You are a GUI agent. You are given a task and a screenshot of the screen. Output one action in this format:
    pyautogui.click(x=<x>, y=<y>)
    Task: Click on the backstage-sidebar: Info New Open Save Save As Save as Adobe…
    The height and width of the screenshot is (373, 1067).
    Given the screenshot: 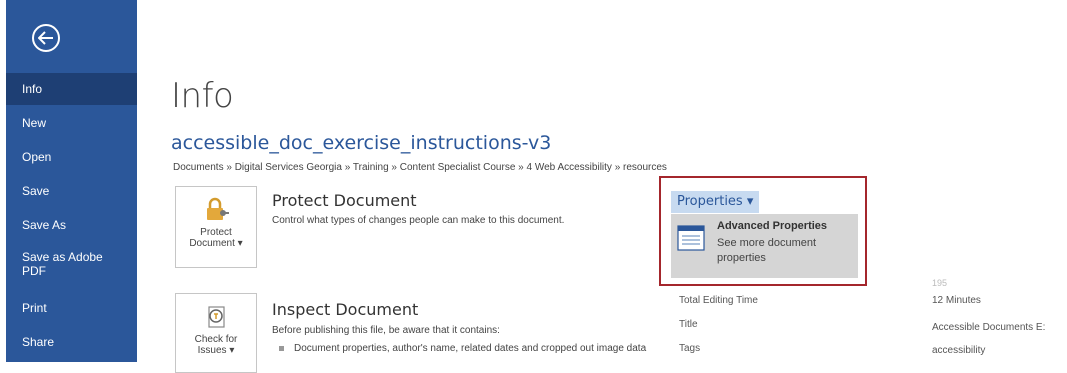 What is the action you would take?
    pyautogui.click(x=71, y=181)
    